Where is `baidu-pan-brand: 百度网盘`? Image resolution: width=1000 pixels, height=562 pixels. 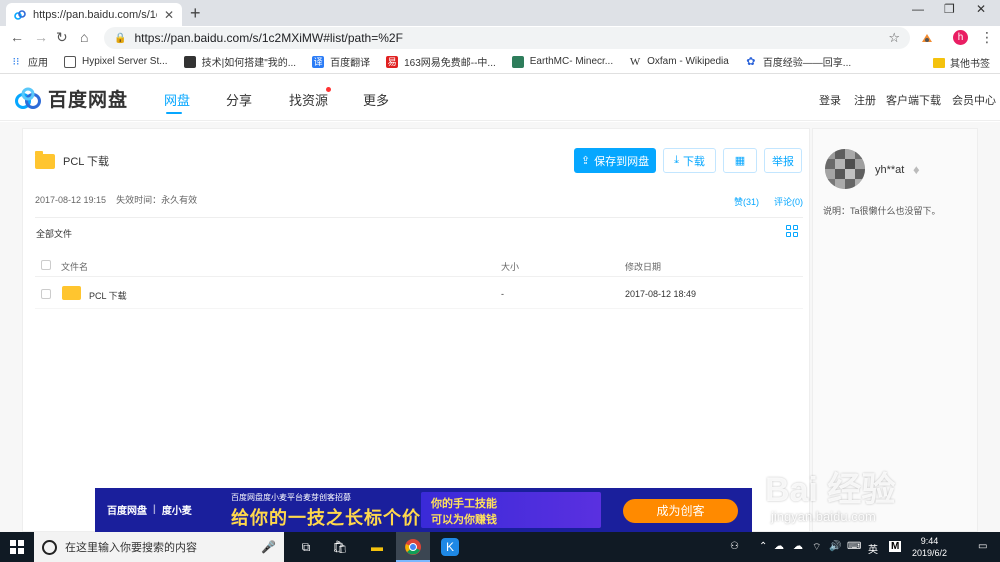 baidu-pan-brand: 百度网盘 is located at coordinates (127, 511).